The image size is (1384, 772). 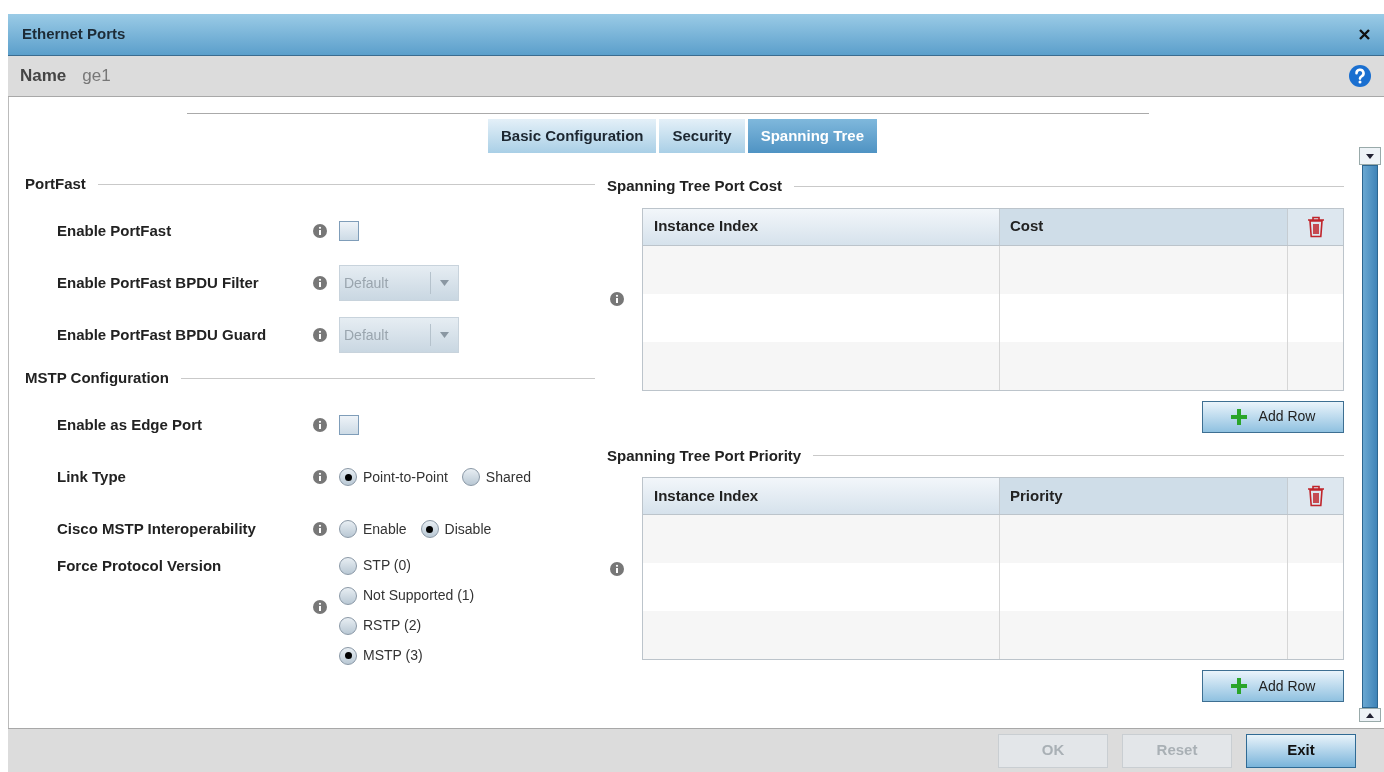 What do you see at coordinates (96, 76) in the screenshot?
I see `name-value: ge1` at bounding box center [96, 76].